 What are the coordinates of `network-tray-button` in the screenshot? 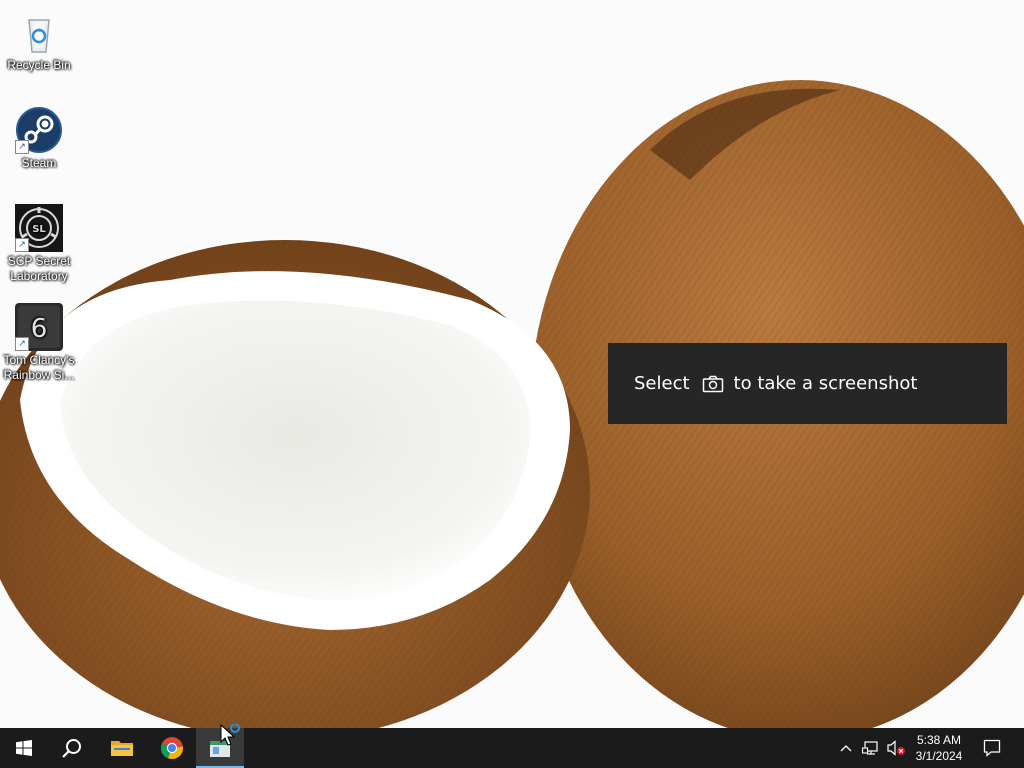 It's located at (871, 748).